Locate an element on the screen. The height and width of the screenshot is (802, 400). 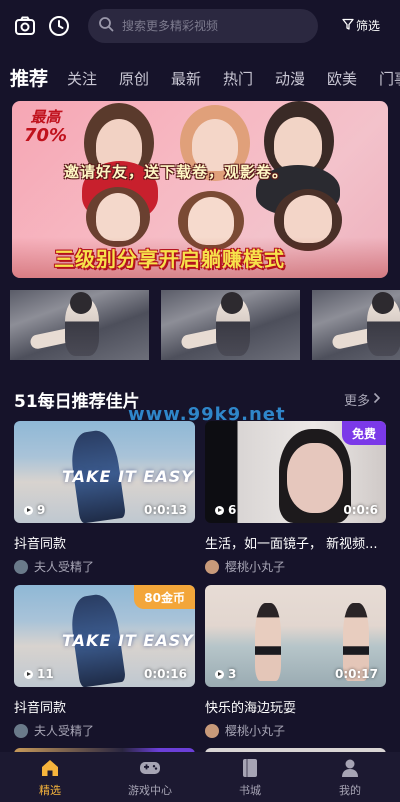
user-icon is located at coordinates (350, 768).